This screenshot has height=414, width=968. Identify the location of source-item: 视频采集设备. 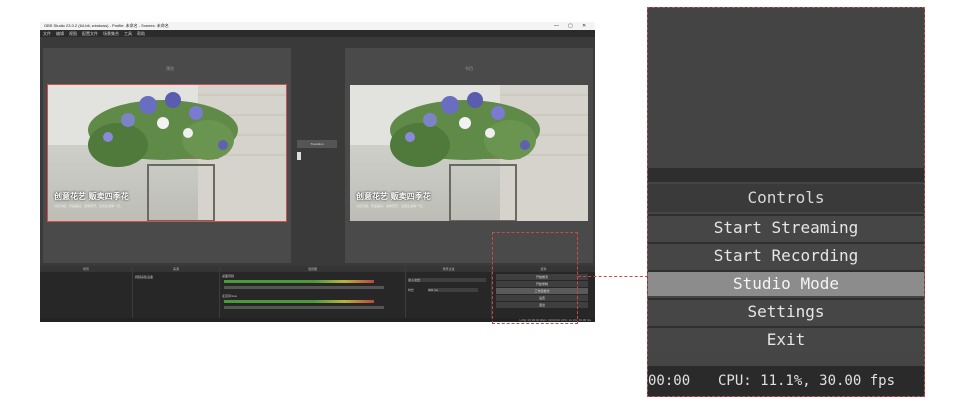
(144, 277).